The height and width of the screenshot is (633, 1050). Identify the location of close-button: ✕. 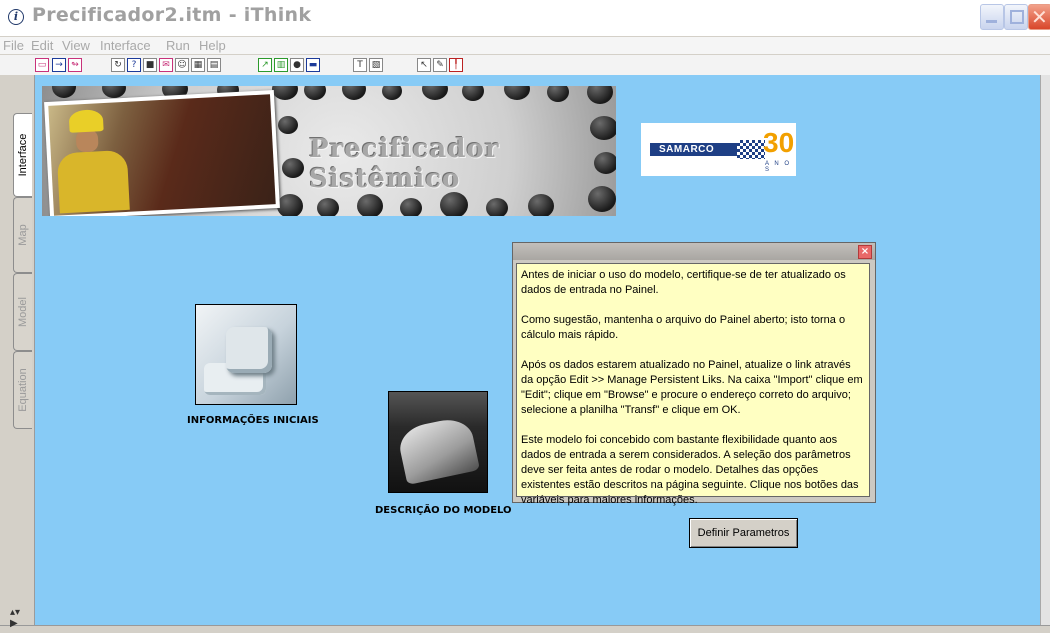
(1039, 17).